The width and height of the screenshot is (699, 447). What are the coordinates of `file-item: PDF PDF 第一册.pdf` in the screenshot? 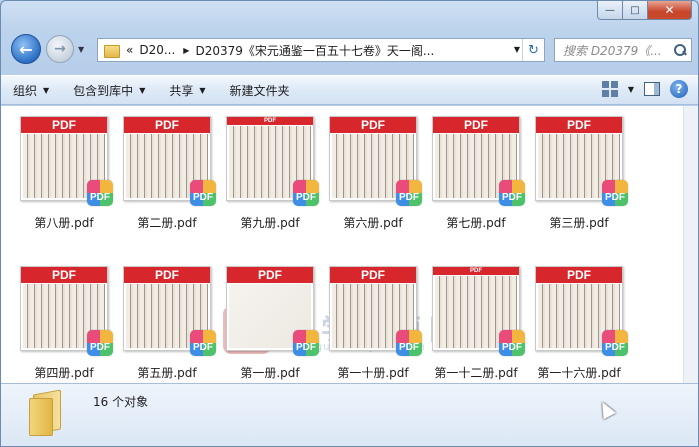 It's located at (277, 324).